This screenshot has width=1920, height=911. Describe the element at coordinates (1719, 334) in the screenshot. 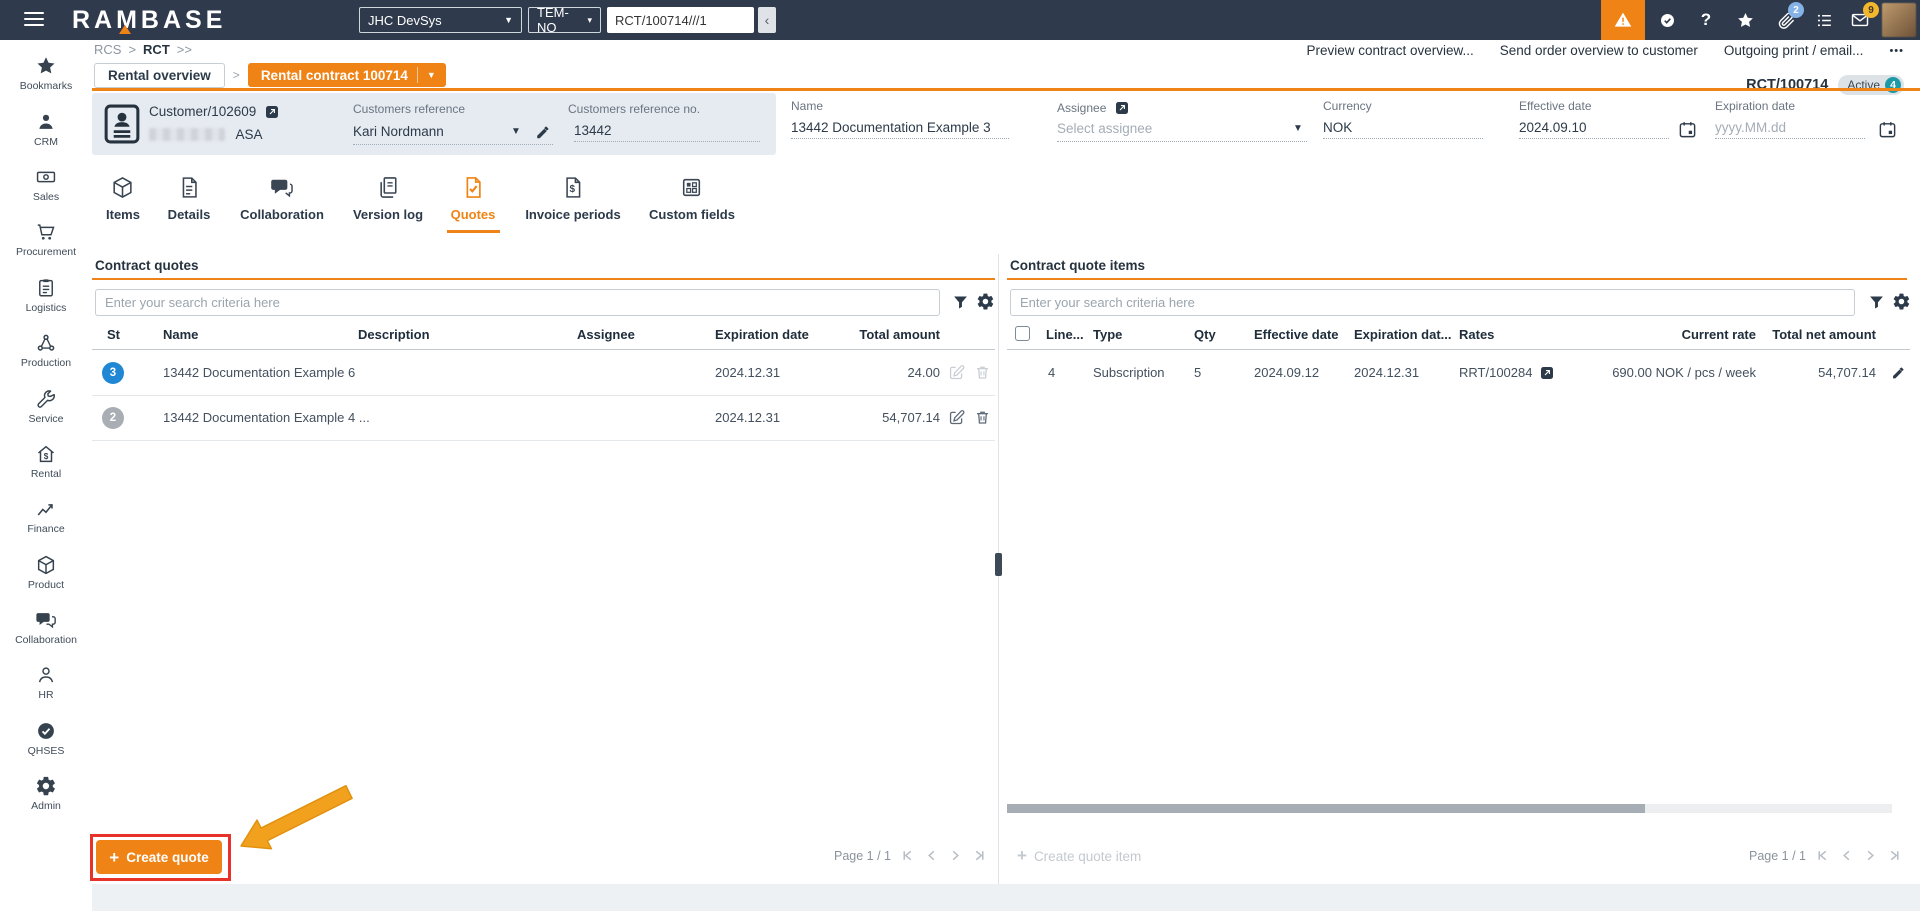

I see `col-current-rate: Current rate` at that location.